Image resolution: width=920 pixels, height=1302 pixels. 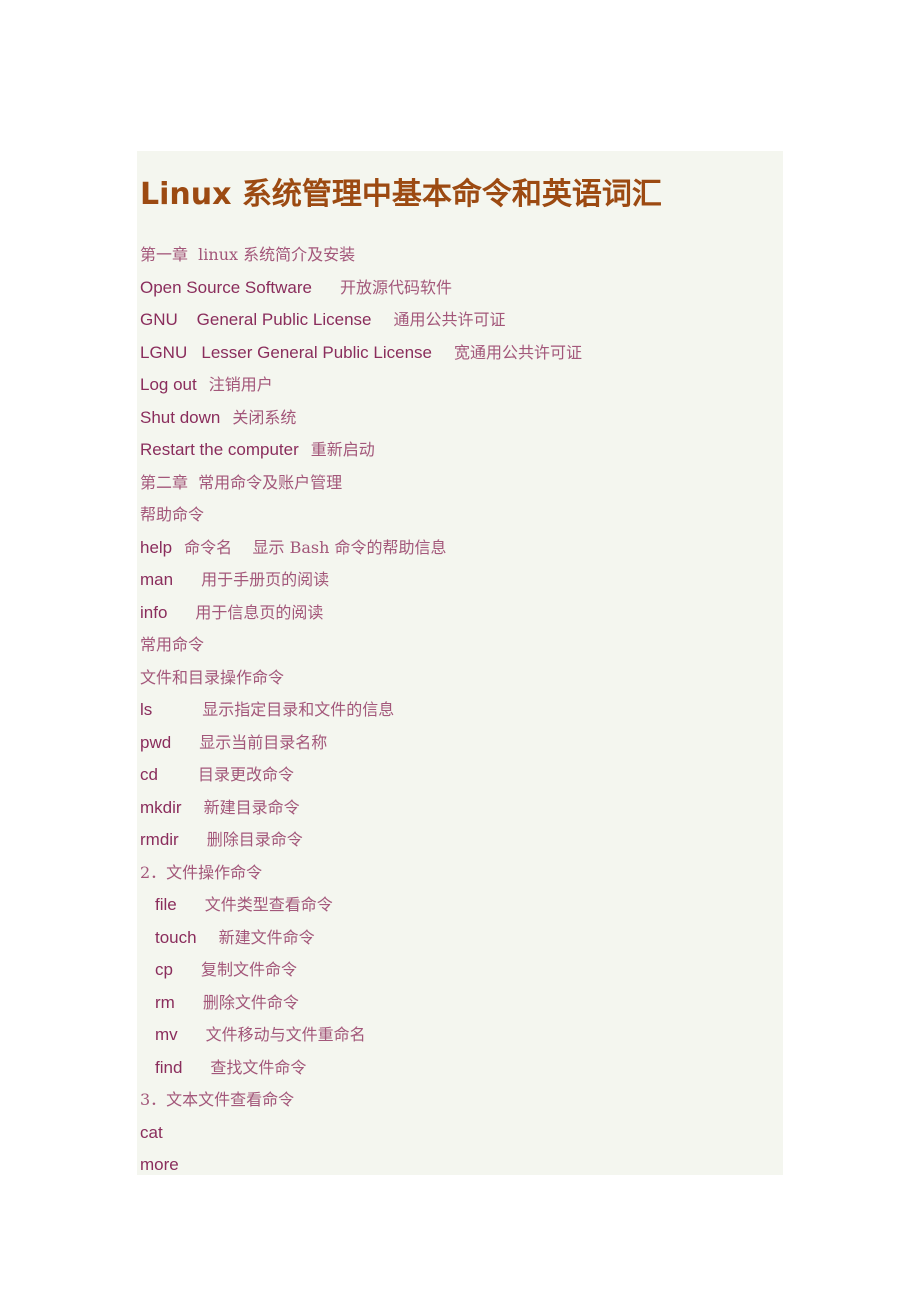 I want to click on entry-term: pwd, so click(x=156, y=742).